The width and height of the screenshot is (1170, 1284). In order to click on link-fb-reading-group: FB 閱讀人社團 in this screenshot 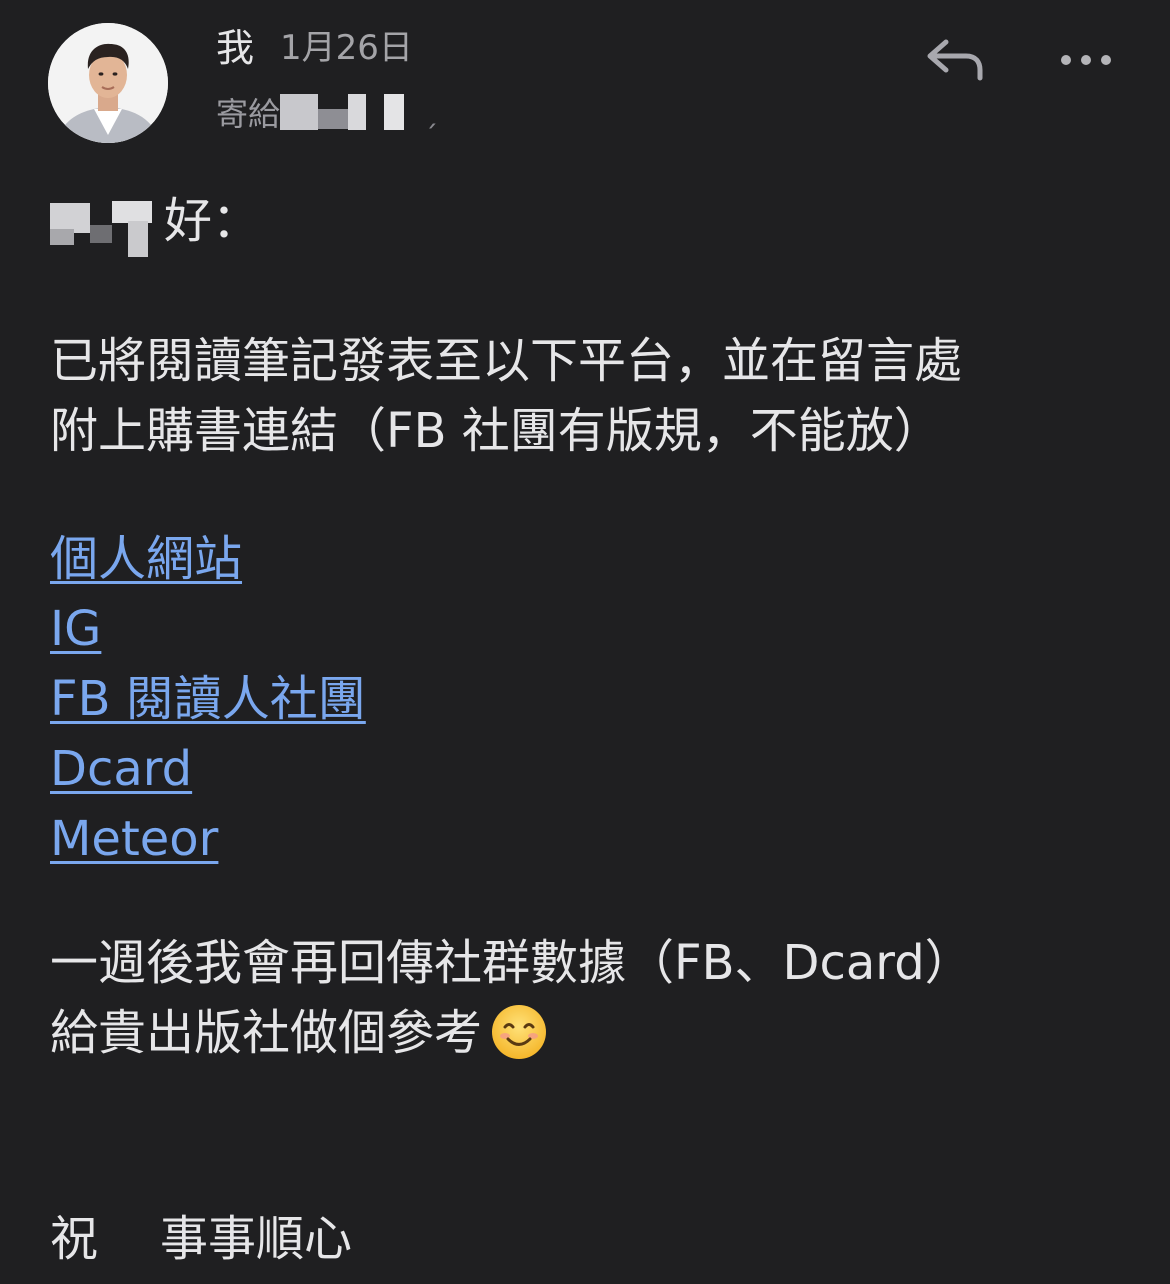, I will do `click(208, 699)`.